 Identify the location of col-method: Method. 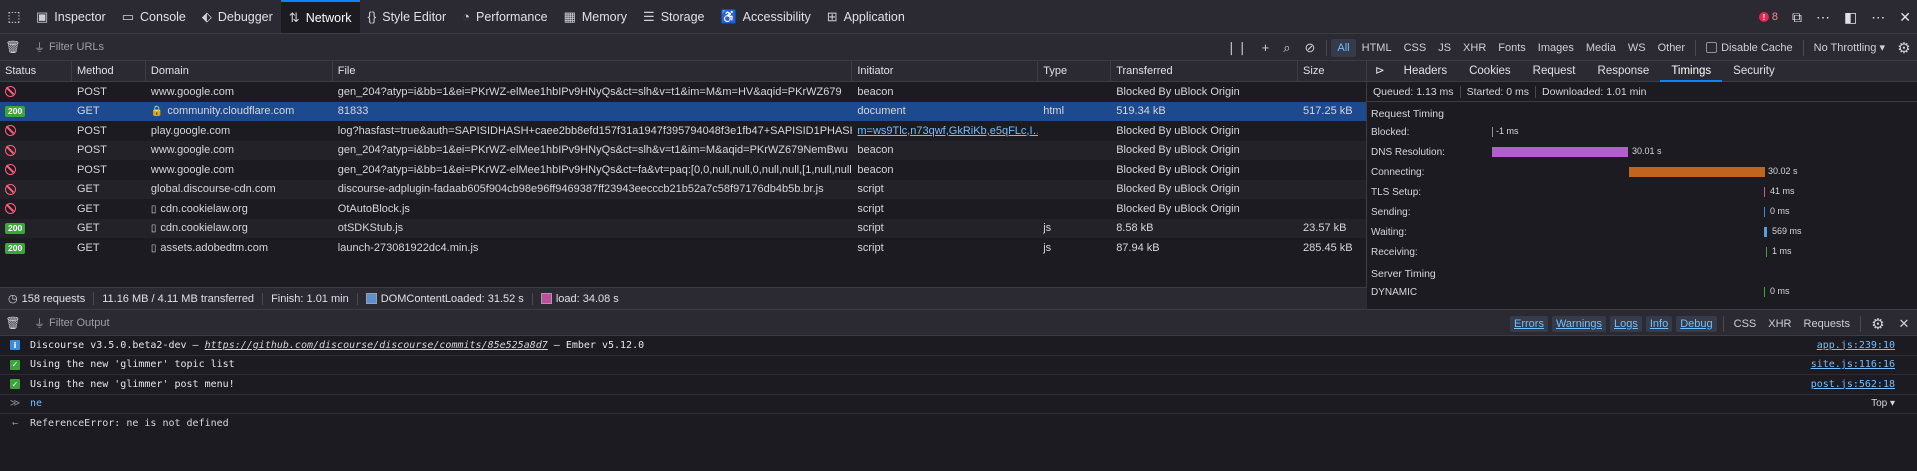
(109, 71).